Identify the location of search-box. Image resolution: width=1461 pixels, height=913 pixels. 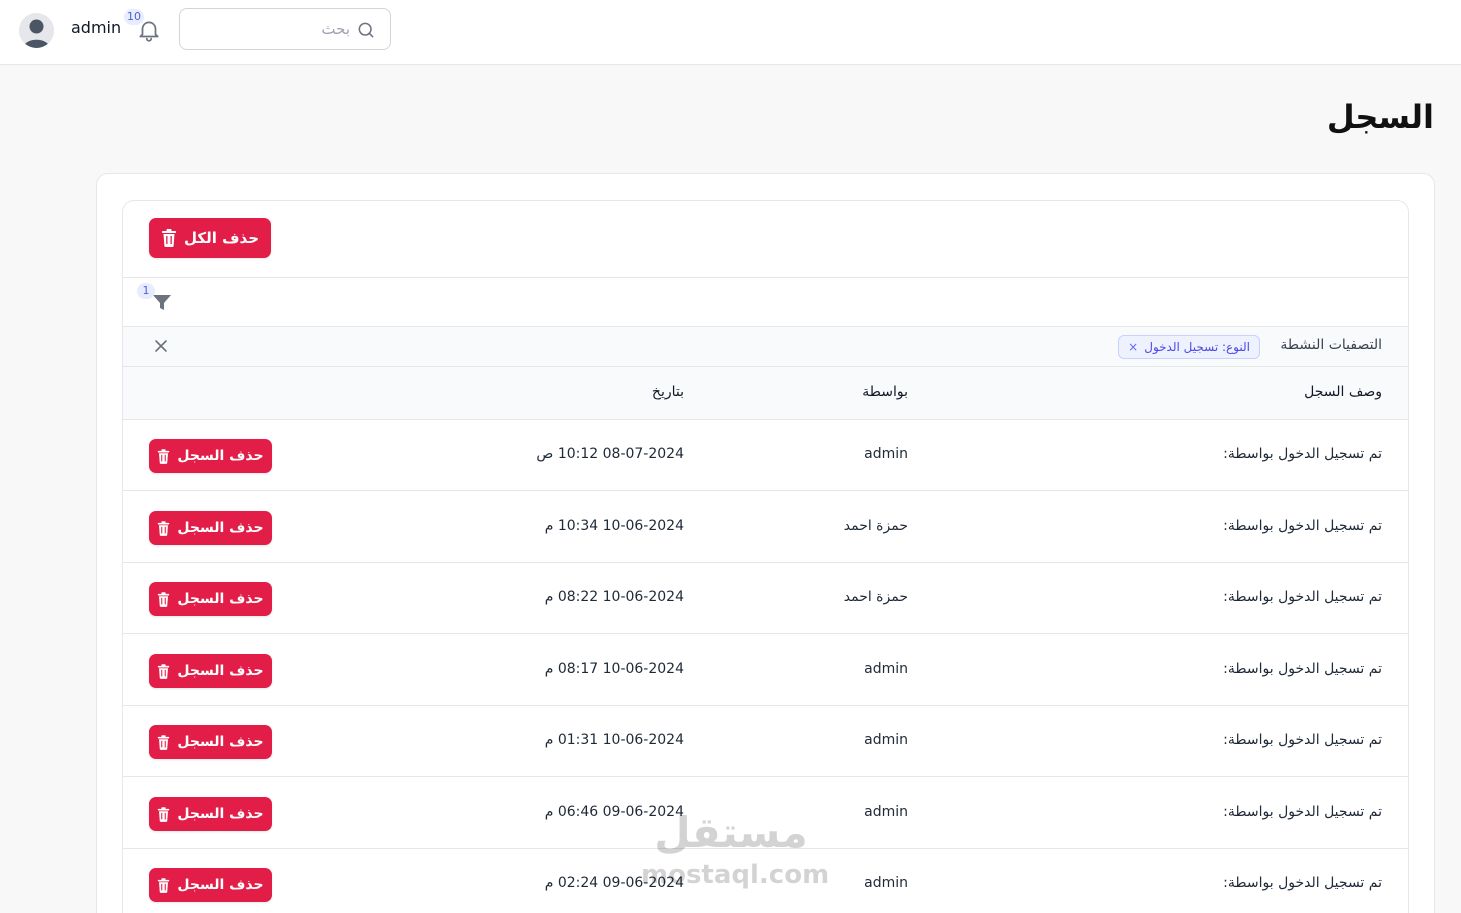
(285, 29).